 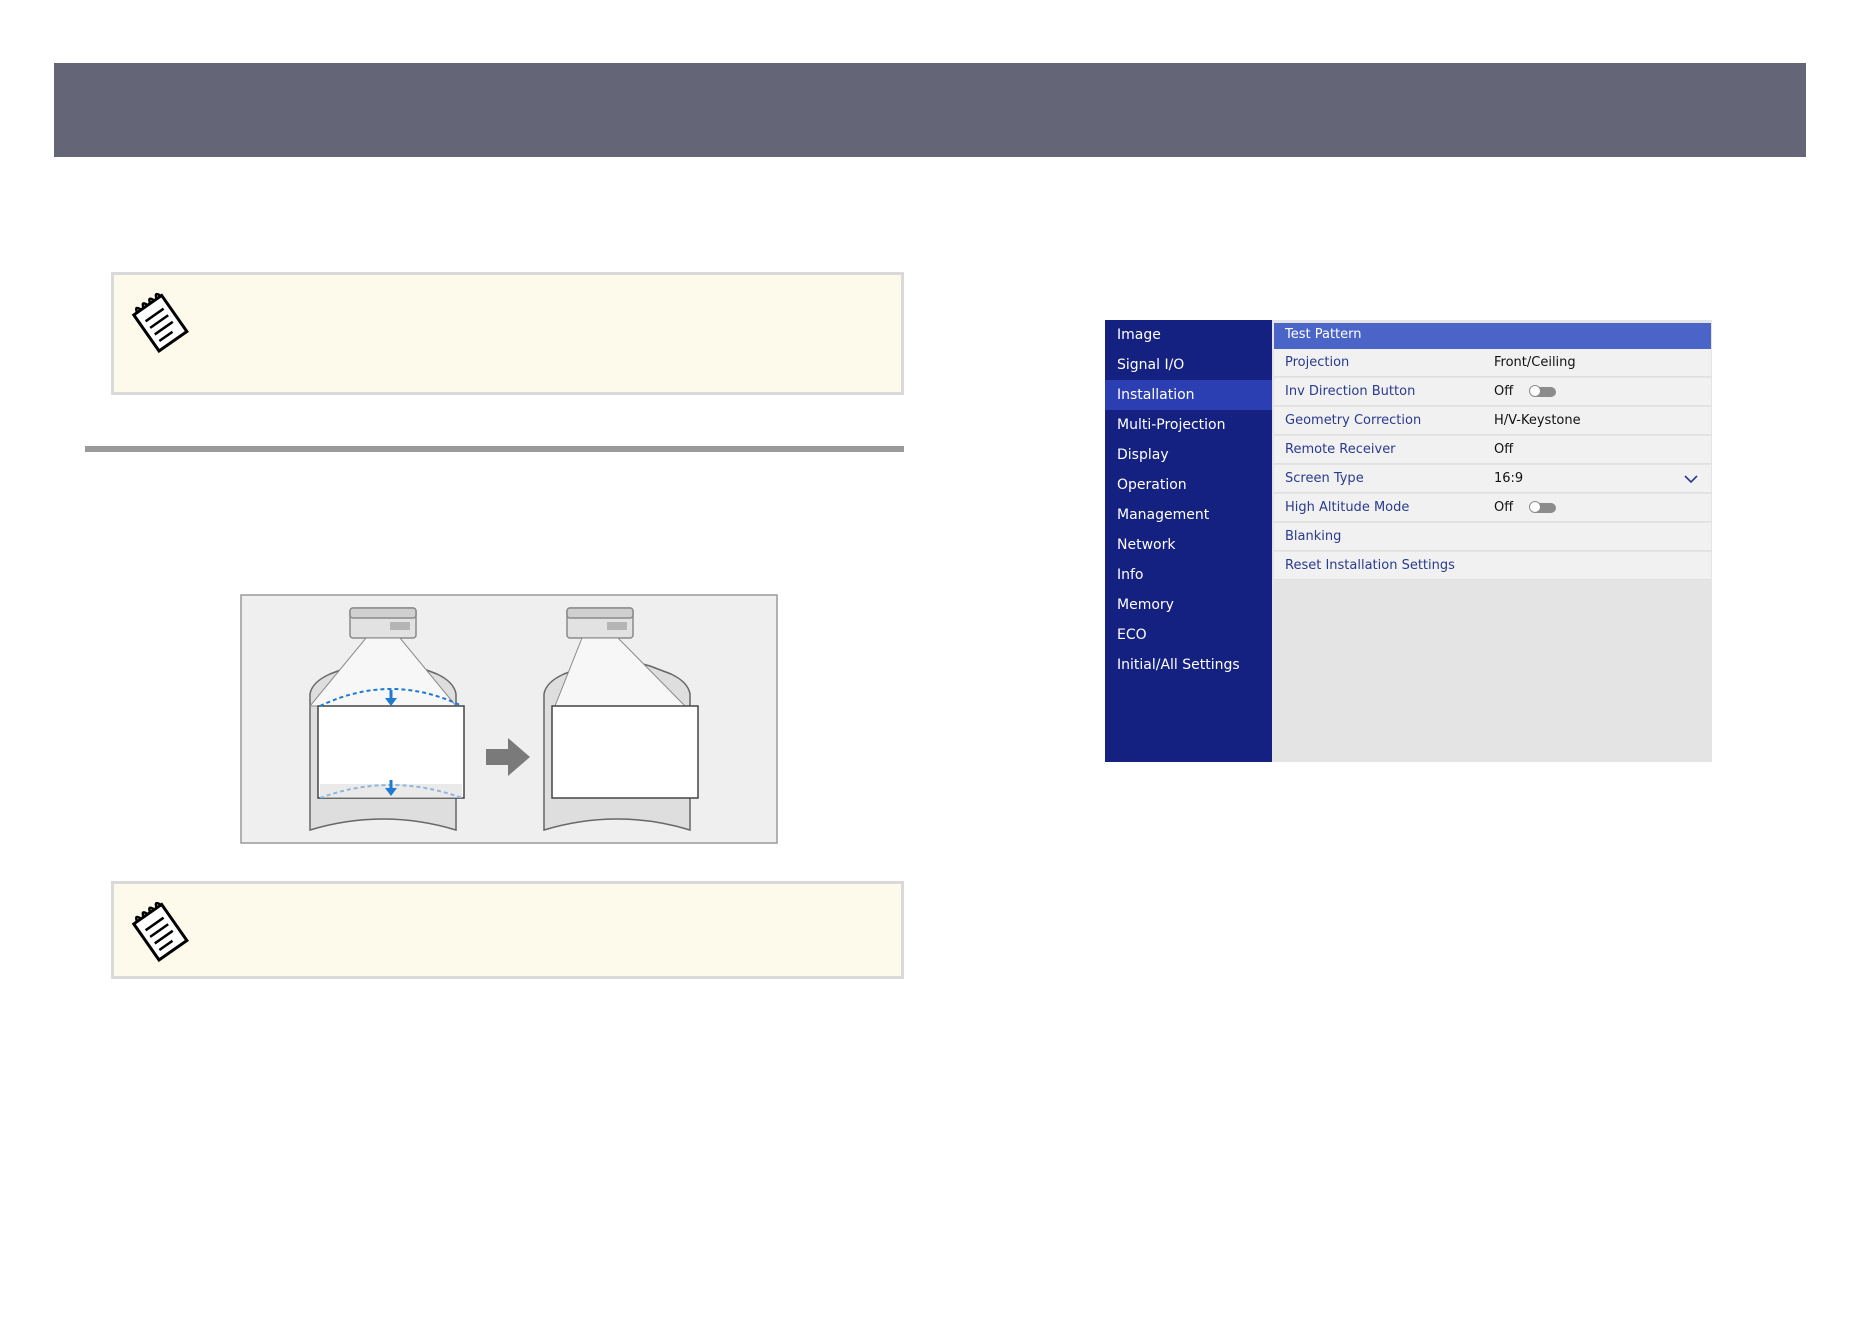 I want to click on menu-row-reset-installation-settings: Reset Installation Settings, so click(x=1492, y=566).